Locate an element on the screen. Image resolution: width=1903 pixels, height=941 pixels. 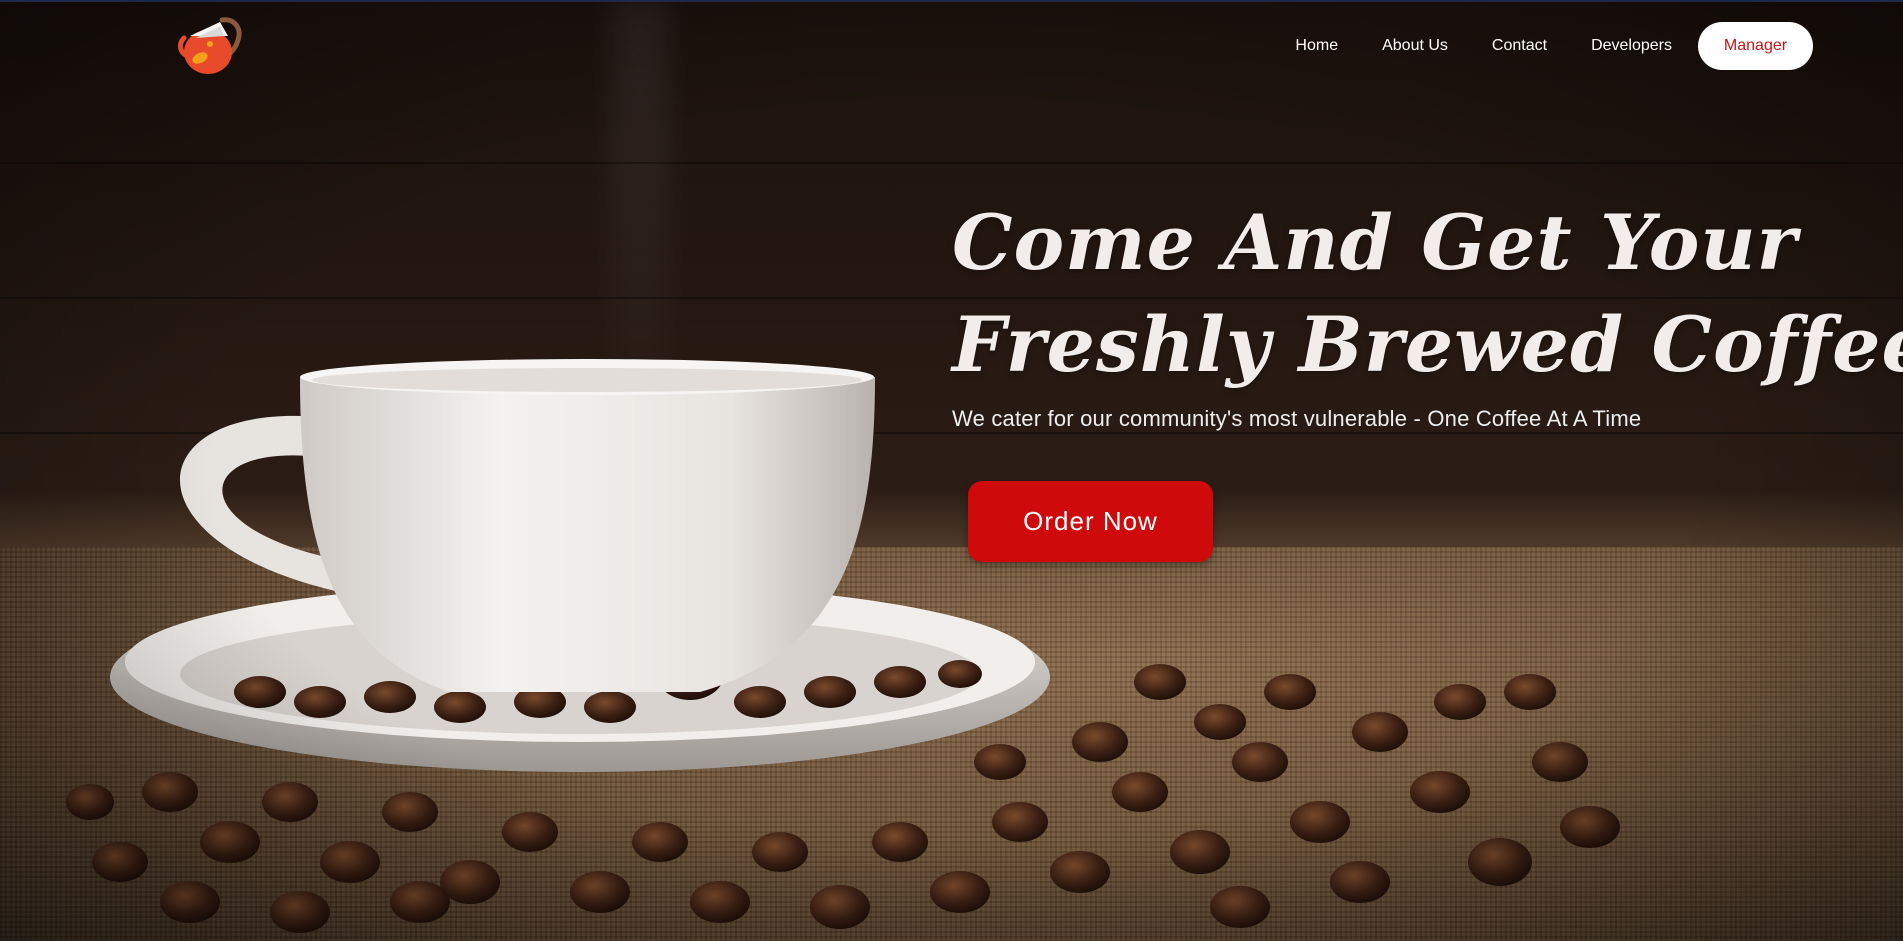
coffee-pot-logo-icon is located at coordinates (210, 45).